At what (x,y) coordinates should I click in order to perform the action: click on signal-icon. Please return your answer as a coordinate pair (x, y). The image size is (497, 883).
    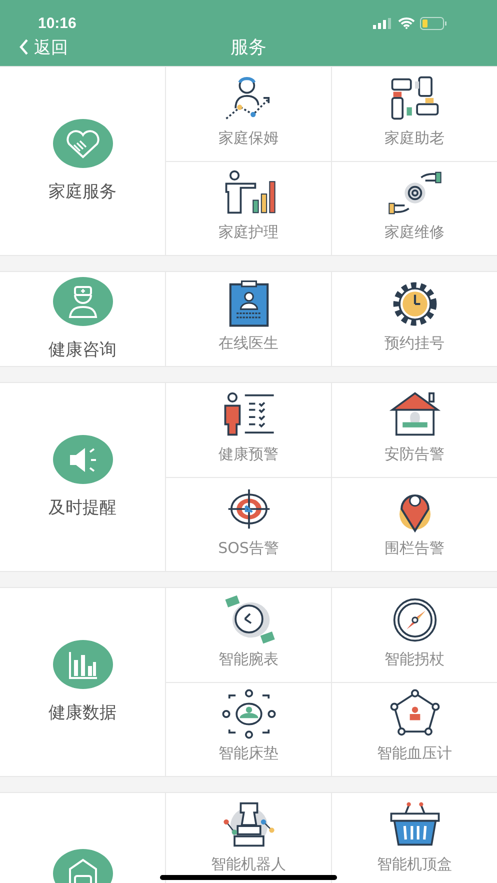
    Looking at the image, I should click on (383, 23).